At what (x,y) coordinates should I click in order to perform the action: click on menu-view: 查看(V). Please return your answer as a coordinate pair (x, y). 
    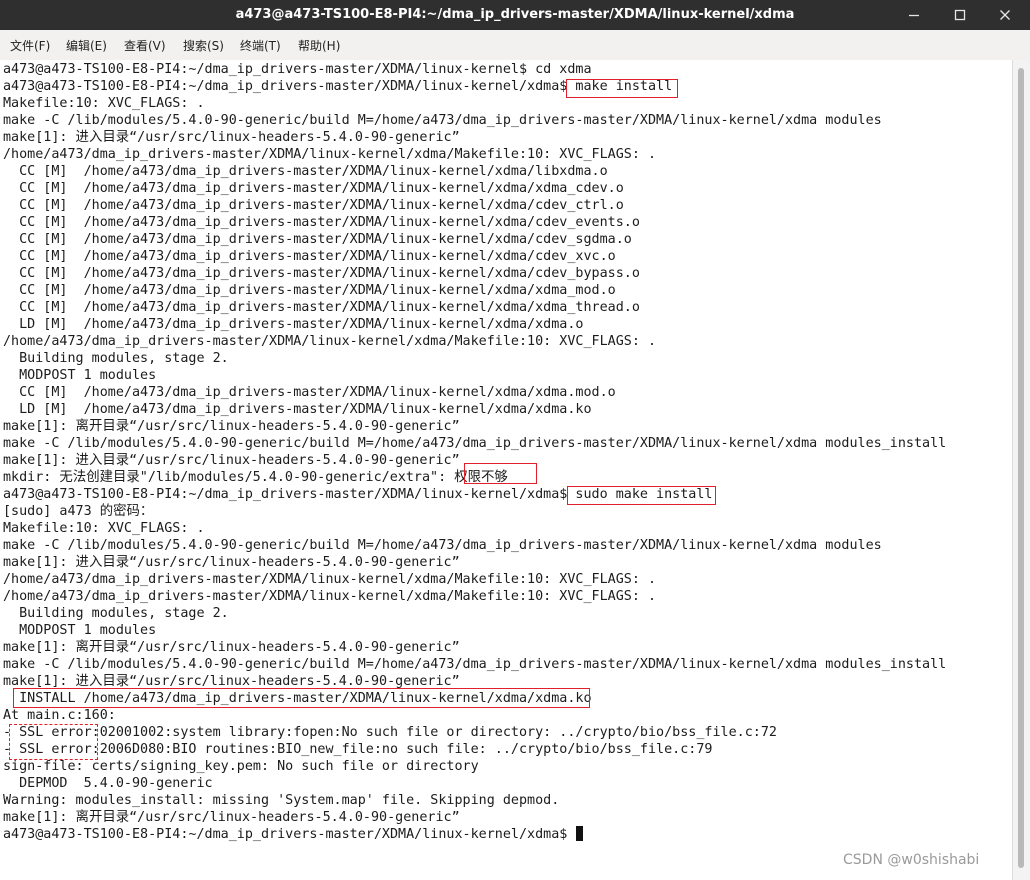
    Looking at the image, I should click on (145, 45).